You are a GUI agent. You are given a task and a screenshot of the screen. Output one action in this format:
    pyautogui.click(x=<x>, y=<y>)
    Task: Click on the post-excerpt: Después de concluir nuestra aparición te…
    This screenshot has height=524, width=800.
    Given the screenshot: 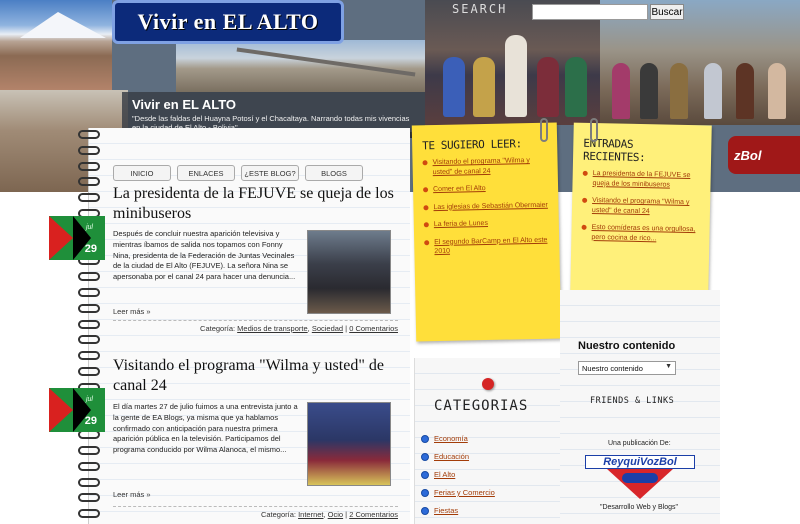 What is the action you would take?
    pyautogui.click(x=204, y=255)
    